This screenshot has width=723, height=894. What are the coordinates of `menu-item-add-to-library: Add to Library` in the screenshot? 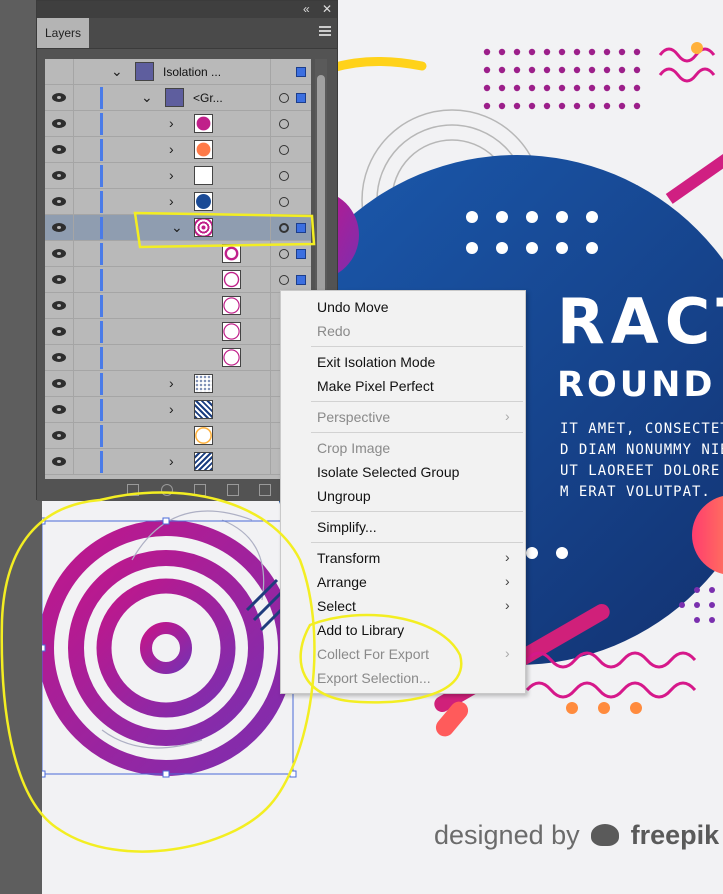 It's located at (360, 630).